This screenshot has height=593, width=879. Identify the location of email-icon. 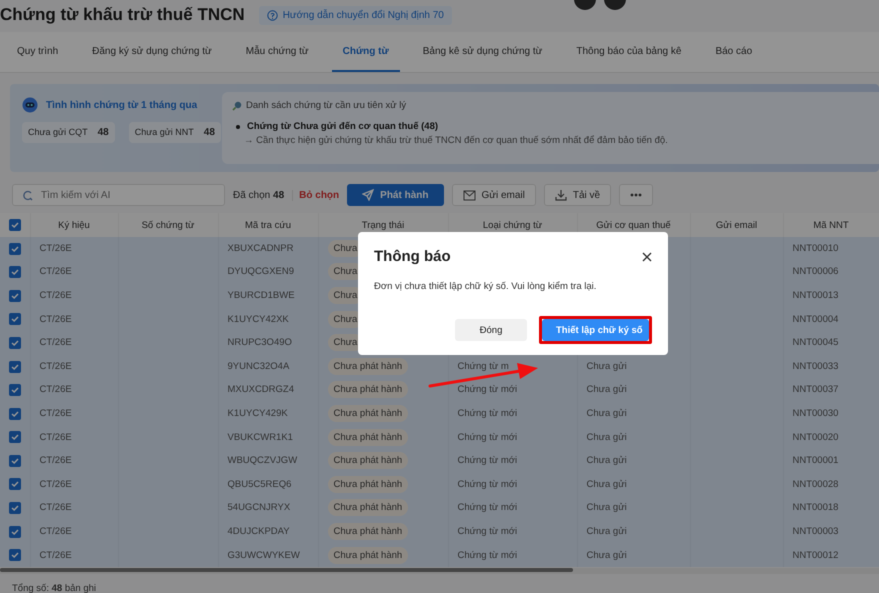
(469, 195).